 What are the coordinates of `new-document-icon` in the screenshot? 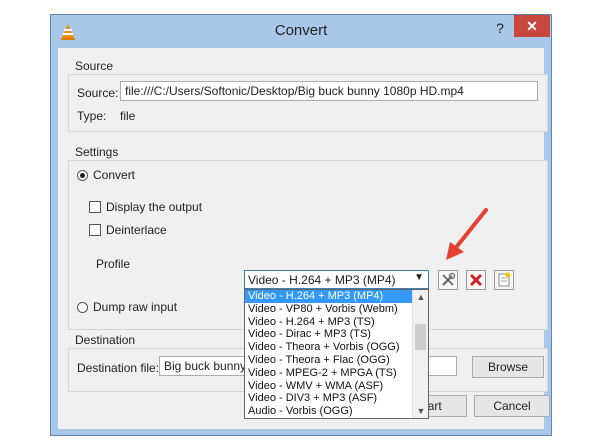 It's located at (504, 279).